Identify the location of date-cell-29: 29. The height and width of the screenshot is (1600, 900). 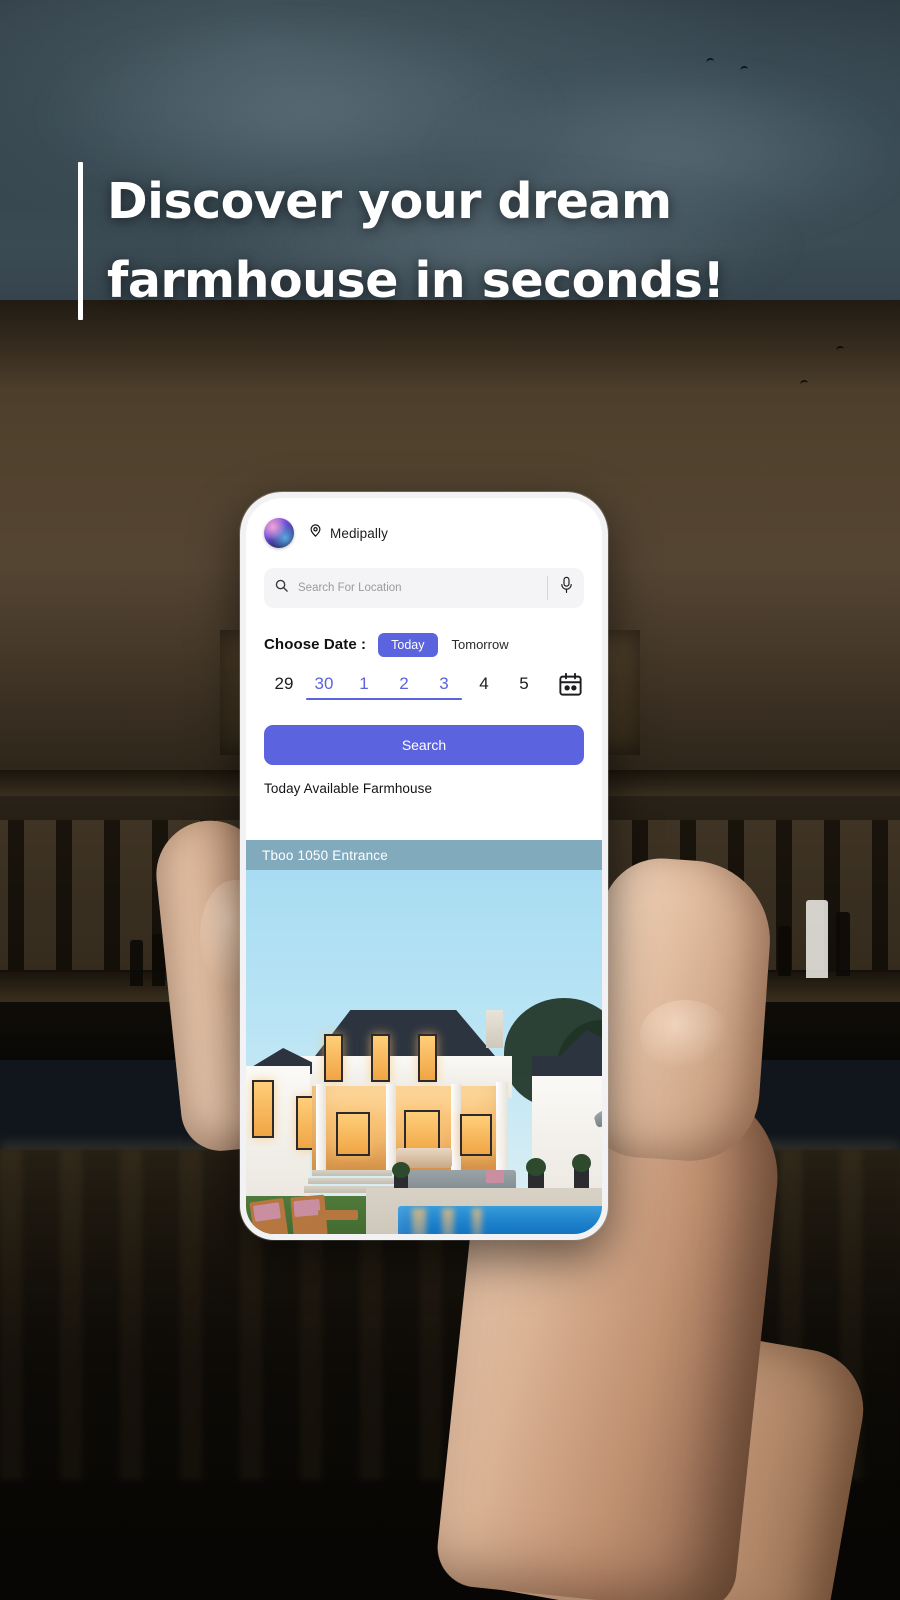
(284, 687).